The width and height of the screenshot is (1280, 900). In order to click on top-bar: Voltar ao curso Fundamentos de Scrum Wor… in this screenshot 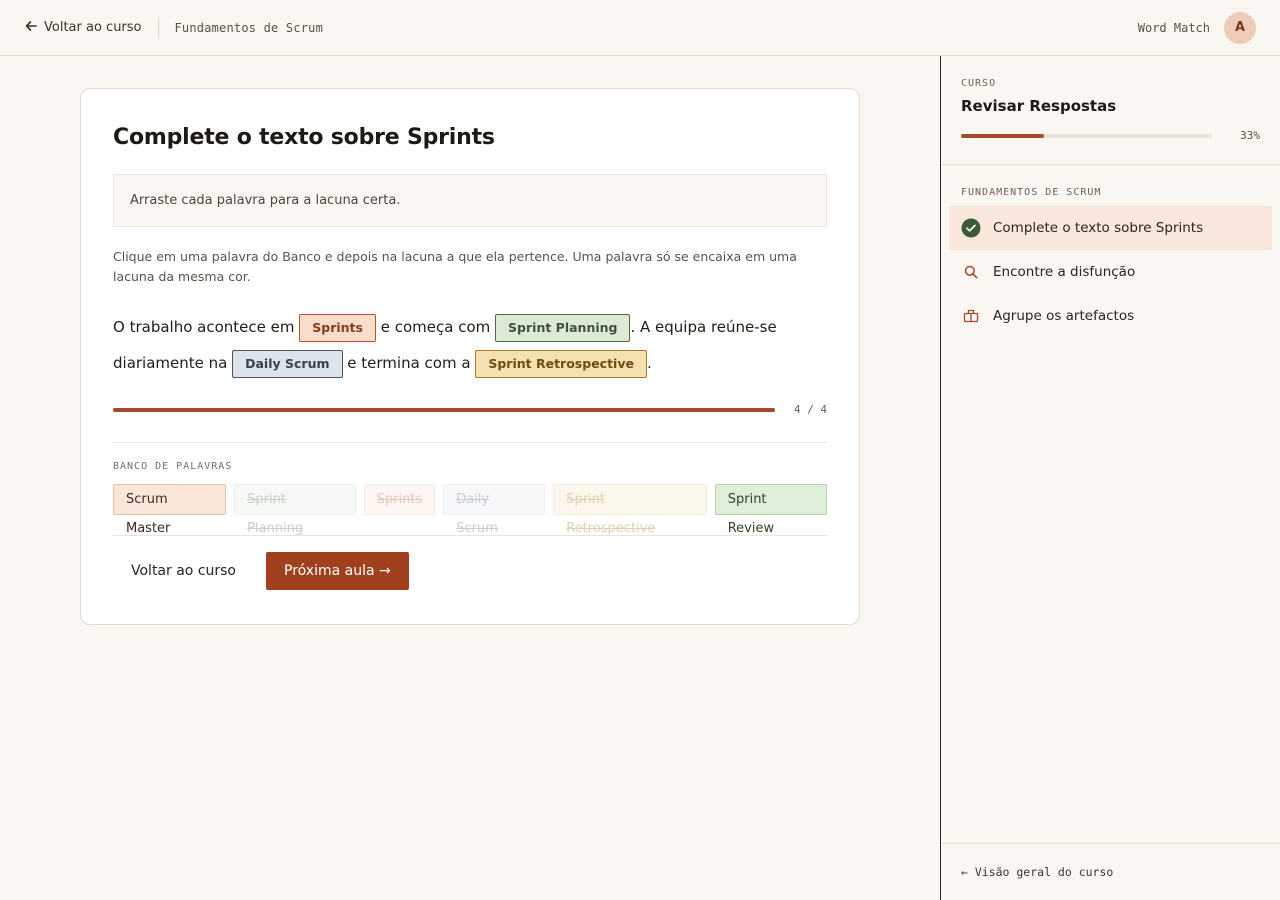, I will do `click(640, 28)`.